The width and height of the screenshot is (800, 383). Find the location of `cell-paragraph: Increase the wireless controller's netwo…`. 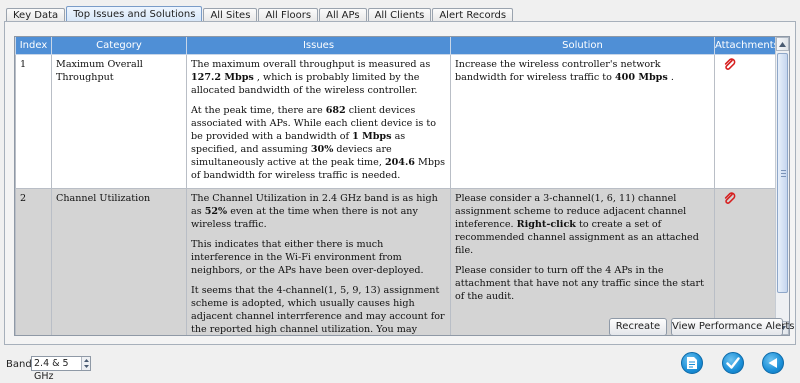

cell-paragraph: Increase the wireless controller's netwo… is located at coordinates (564, 70).